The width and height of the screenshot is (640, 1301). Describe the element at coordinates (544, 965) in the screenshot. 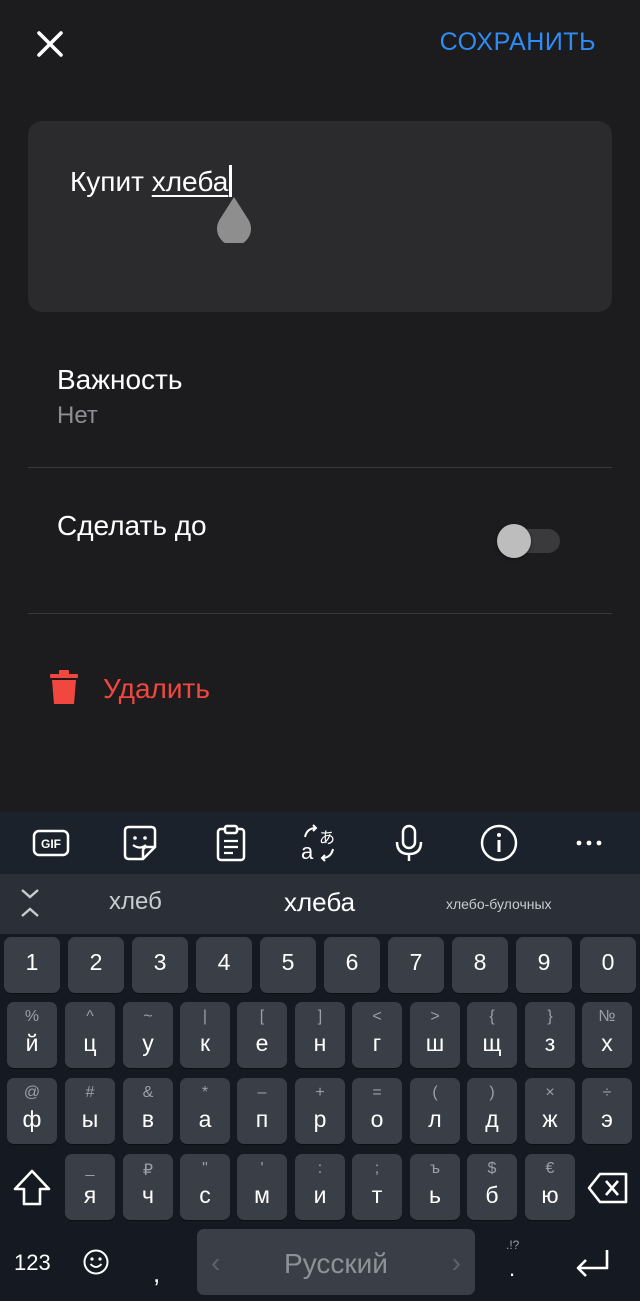

I see `key-9: 9` at that location.